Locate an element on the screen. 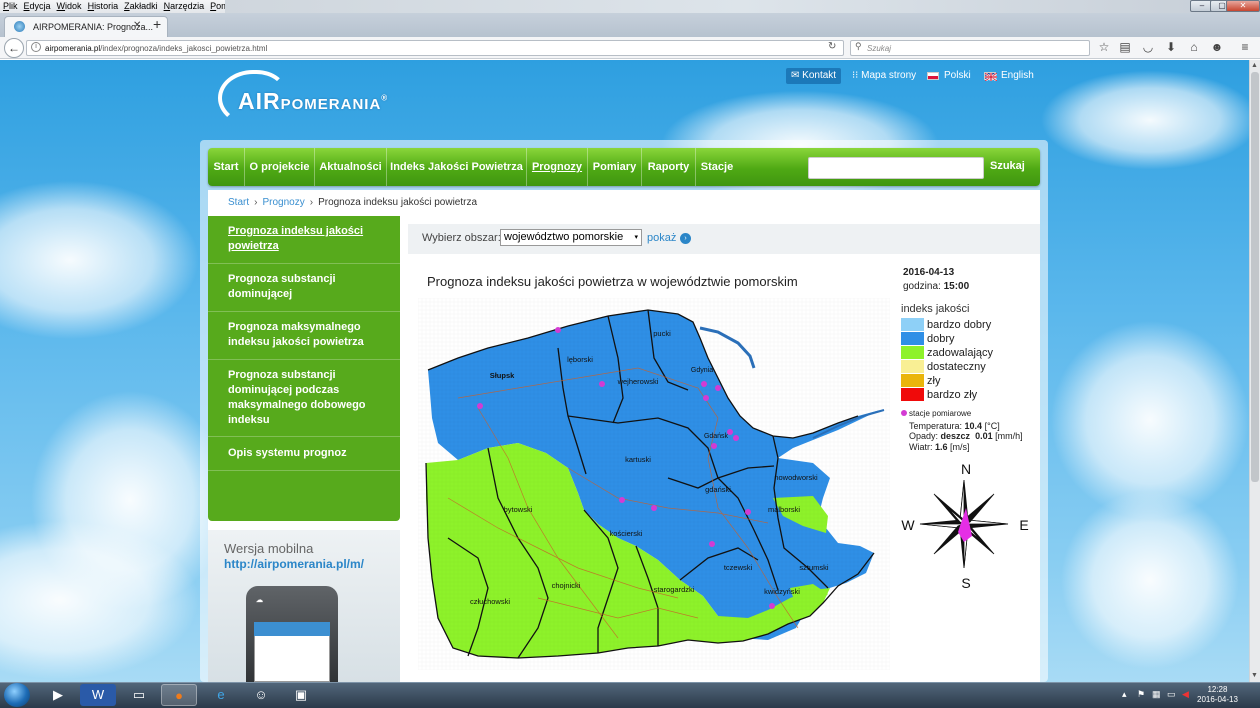 The height and width of the screenshot is (708, 1260). search-placeholder: Szukaj is located at coordinates (879, 48).